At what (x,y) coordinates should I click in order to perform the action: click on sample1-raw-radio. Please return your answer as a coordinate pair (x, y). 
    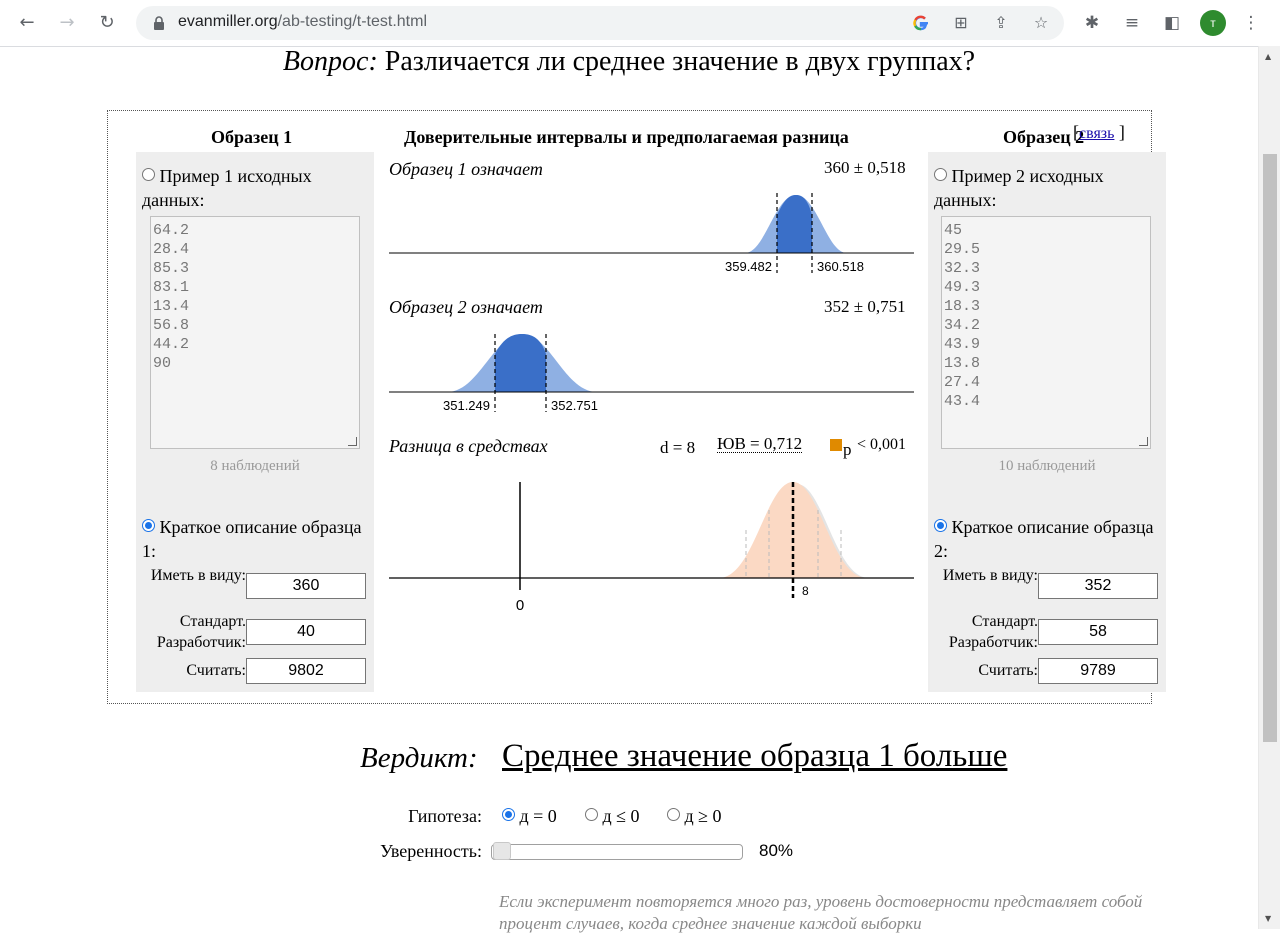
    Looking at the image, I should click on (148, 174).